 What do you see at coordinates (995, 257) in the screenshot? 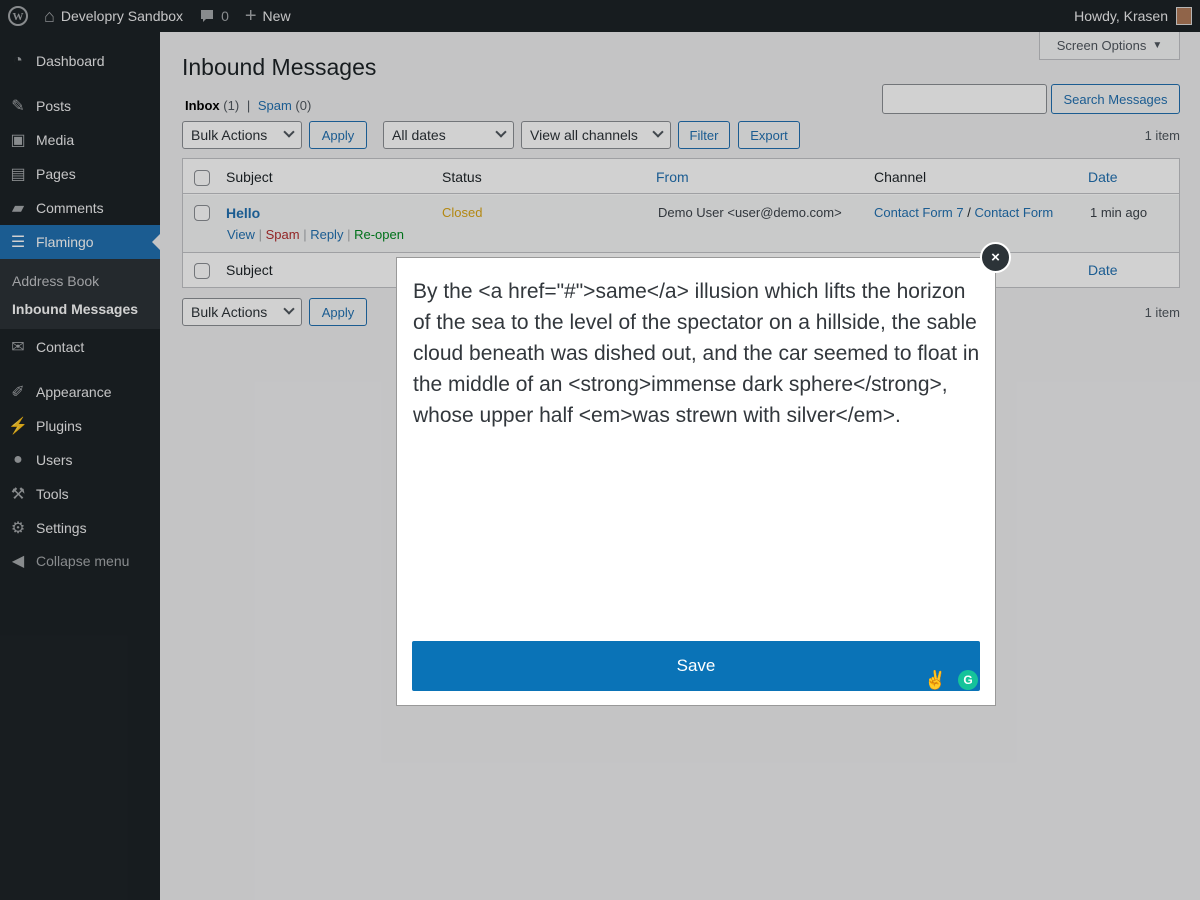
I see `close-modal-button: ×` at bounding box center [995, 257].